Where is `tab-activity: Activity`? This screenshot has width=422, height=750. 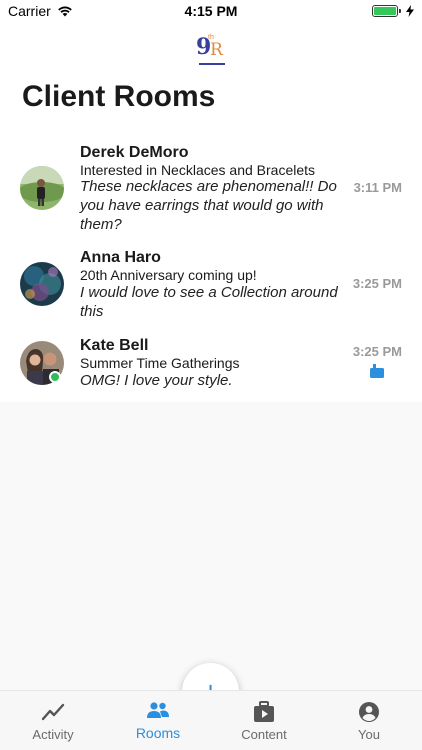 tab-activity: Activity is located at coordinates (53, 720).